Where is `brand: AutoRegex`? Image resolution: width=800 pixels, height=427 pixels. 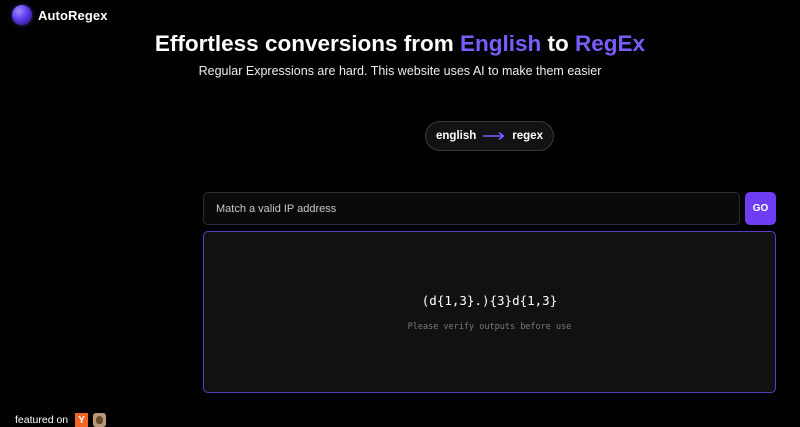
brand: AutoRegex is located at coordinates (60, 15).